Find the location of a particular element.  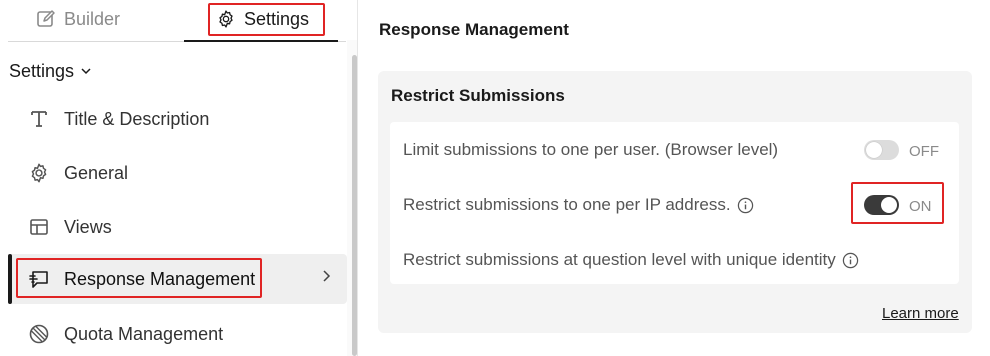

sidebar-item-label: Quota Management is located at coordinates (144, 333).